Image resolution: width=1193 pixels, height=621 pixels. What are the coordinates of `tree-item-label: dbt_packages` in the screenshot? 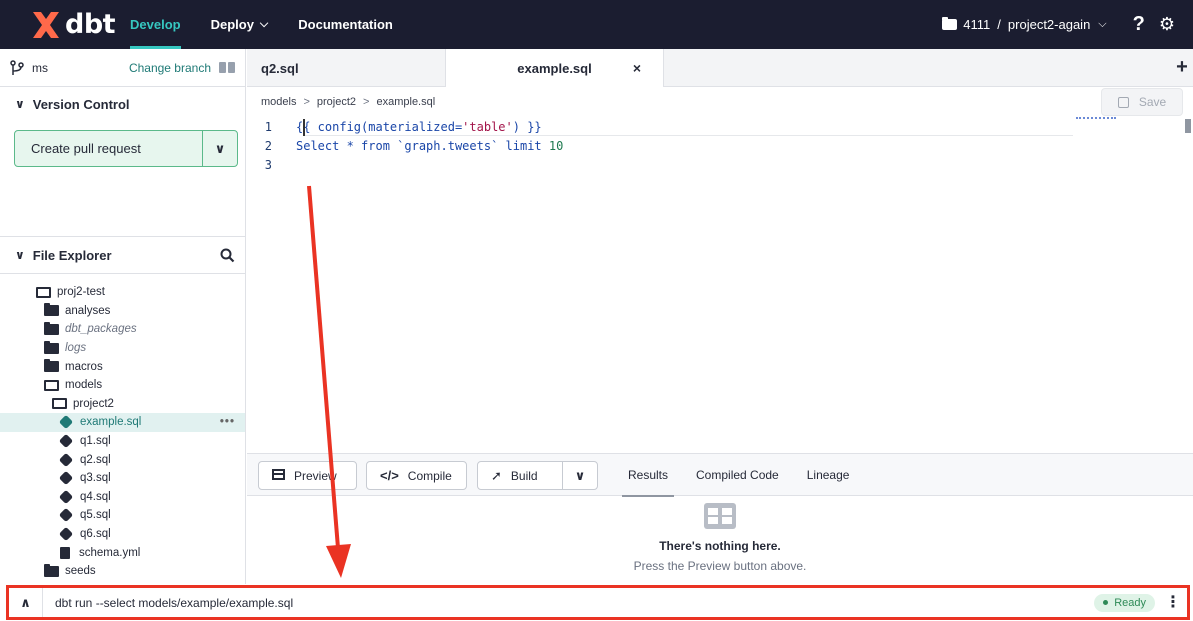 It's located at (101, 329).